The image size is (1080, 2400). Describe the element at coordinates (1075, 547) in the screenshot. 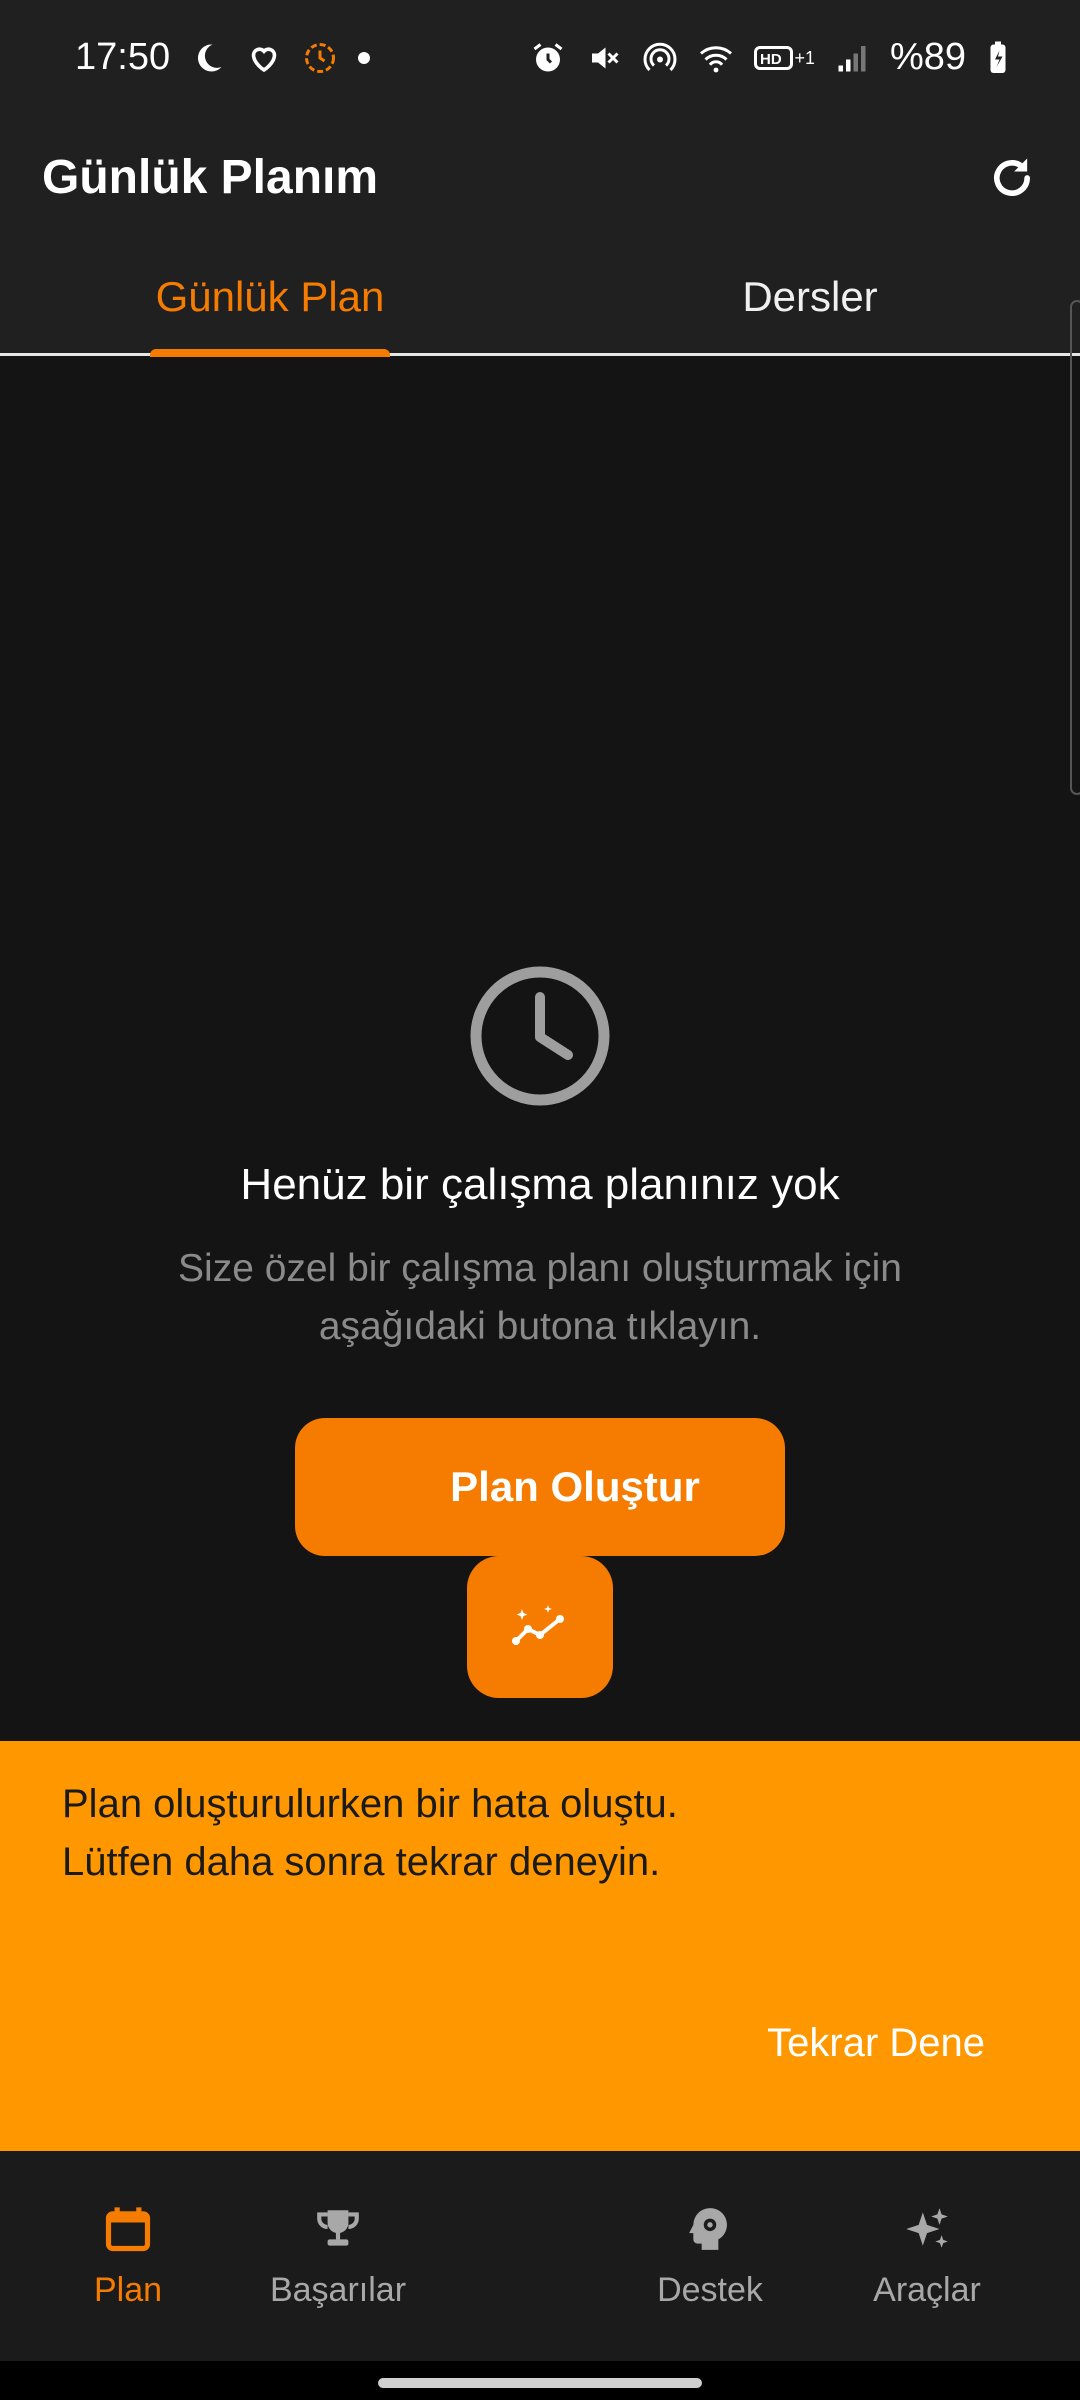

I see `scrollbar` at that location.